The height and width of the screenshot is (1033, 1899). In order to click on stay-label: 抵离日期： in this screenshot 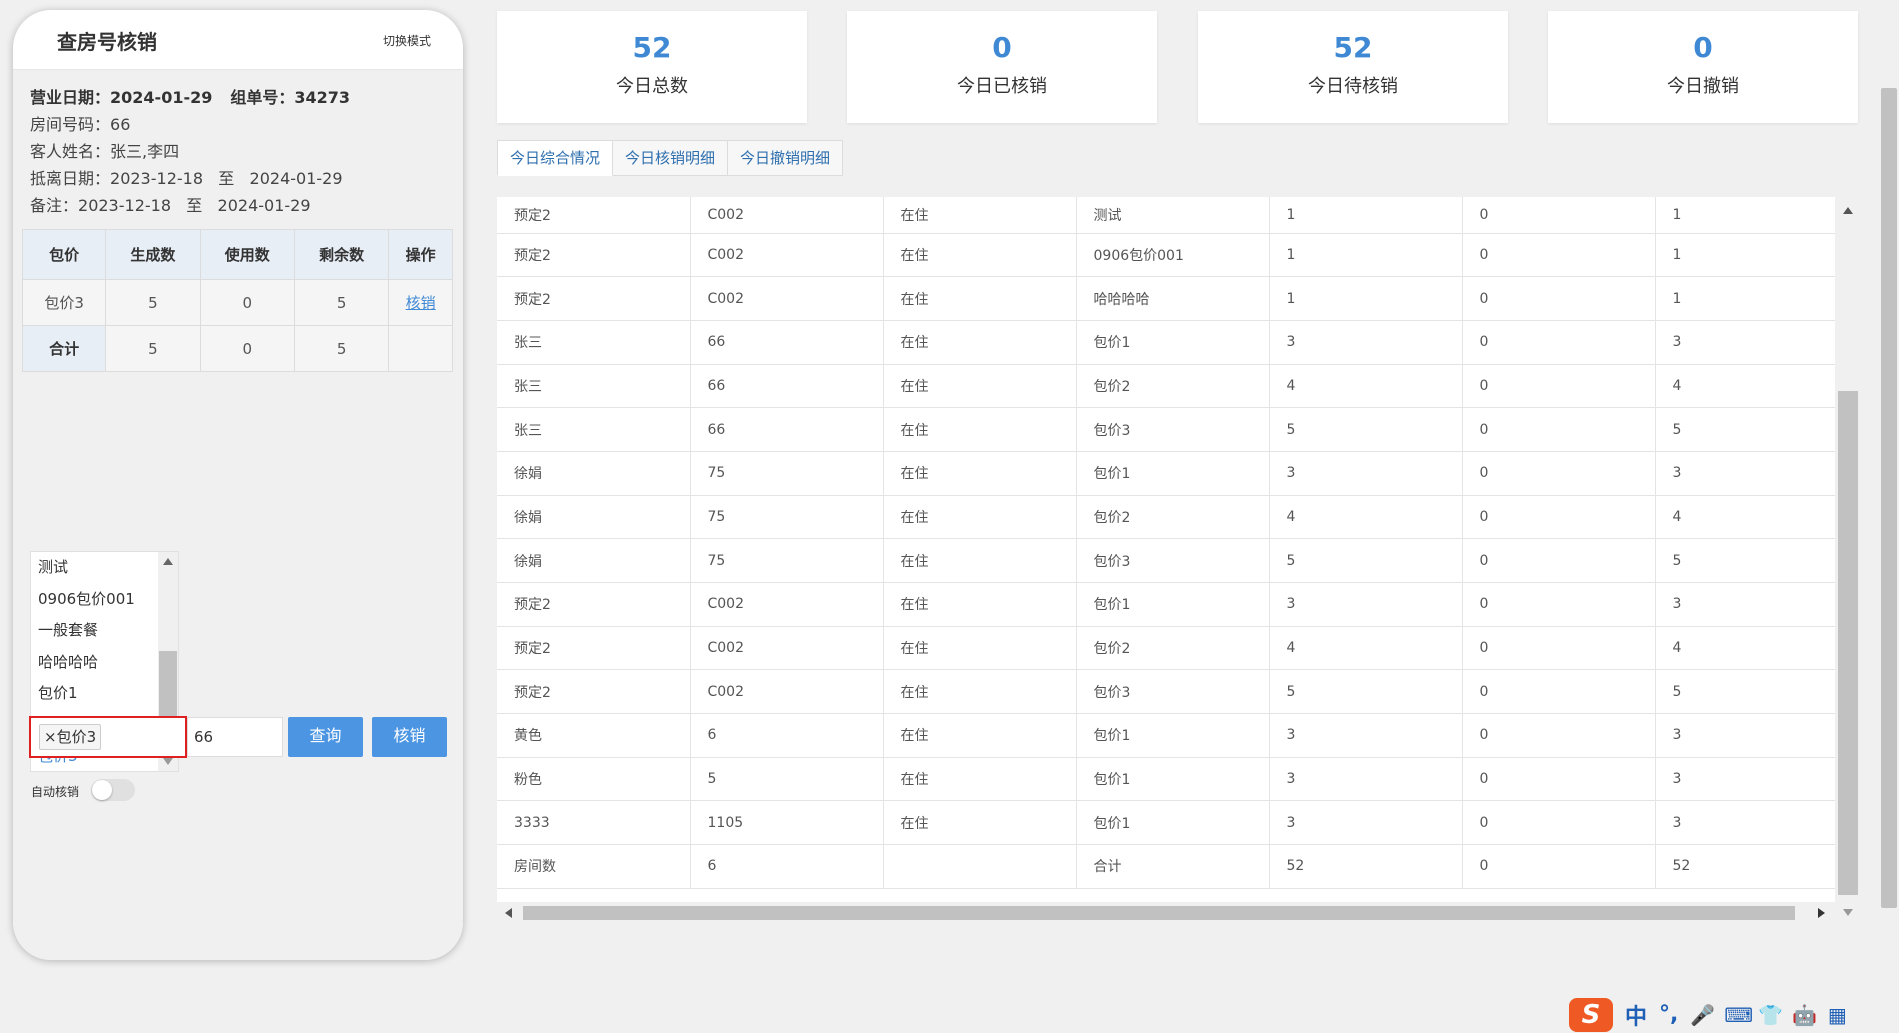, I will do `click(70, 178)`.